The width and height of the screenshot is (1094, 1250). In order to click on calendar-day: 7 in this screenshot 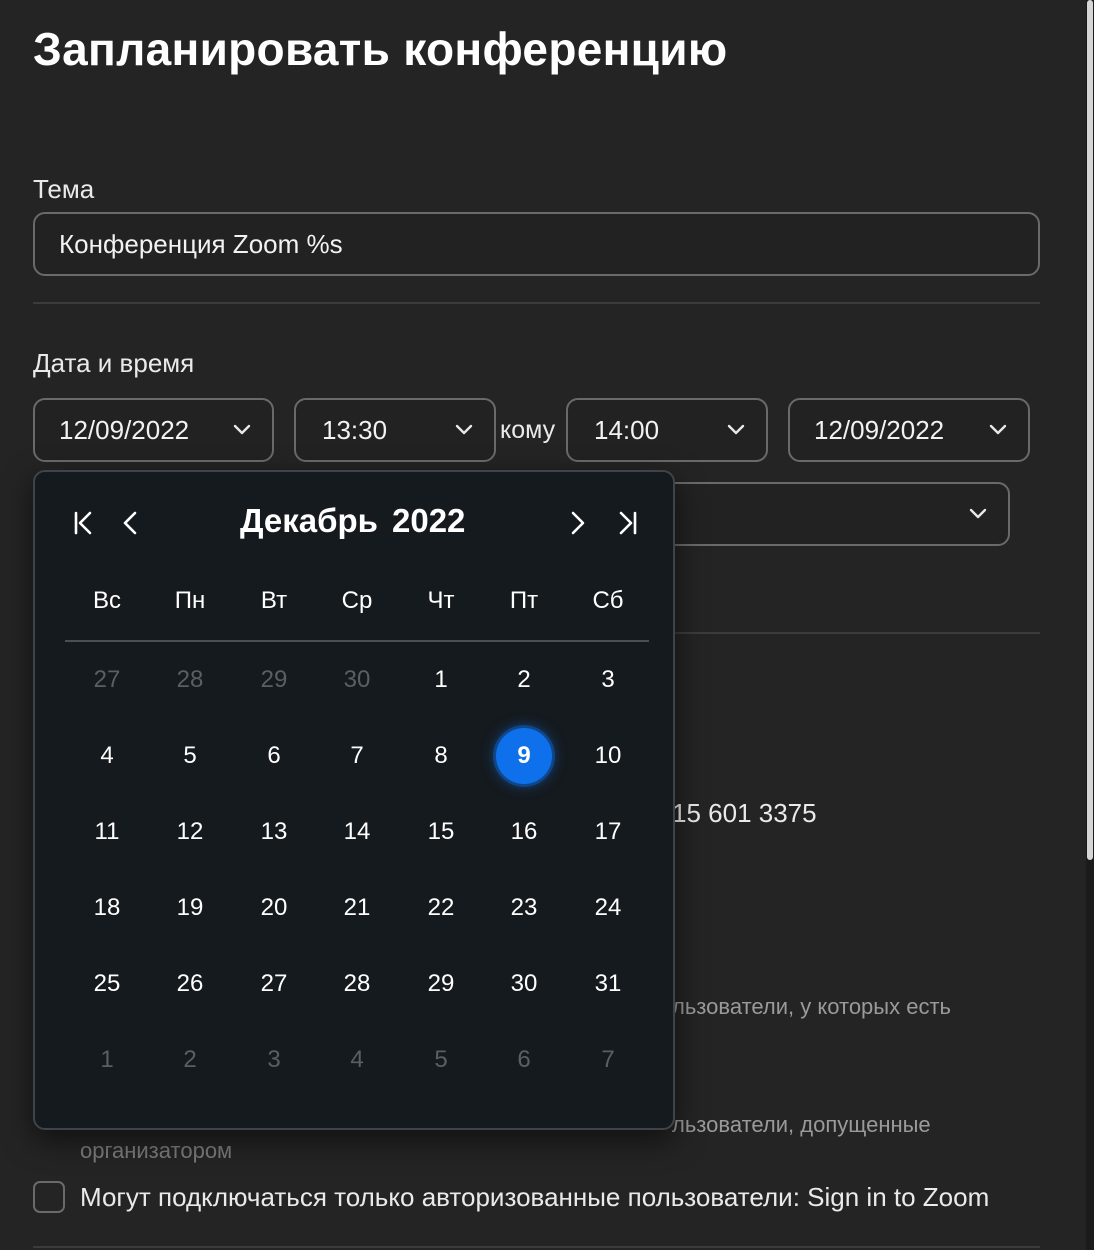, I will do `click(357, 756)`.